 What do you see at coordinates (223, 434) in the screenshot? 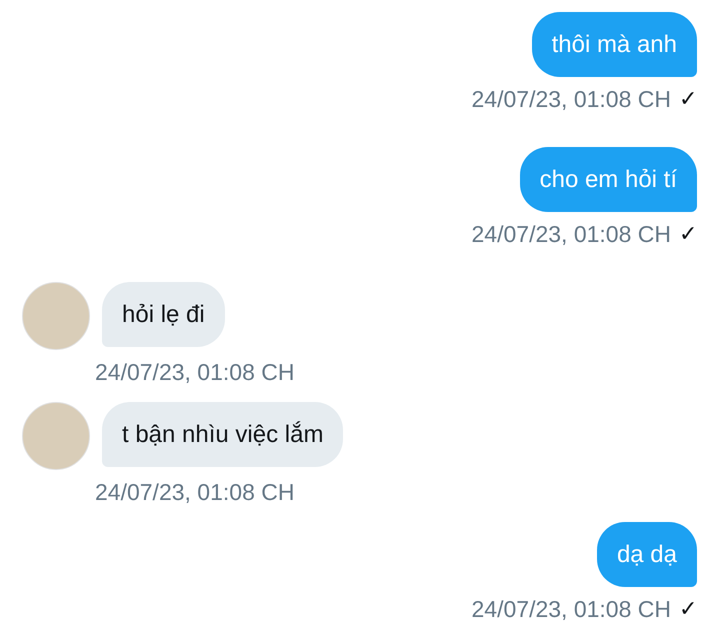
I see `message-bubble: t bận nhìu việc lắm` at bounding box center [223, 434].